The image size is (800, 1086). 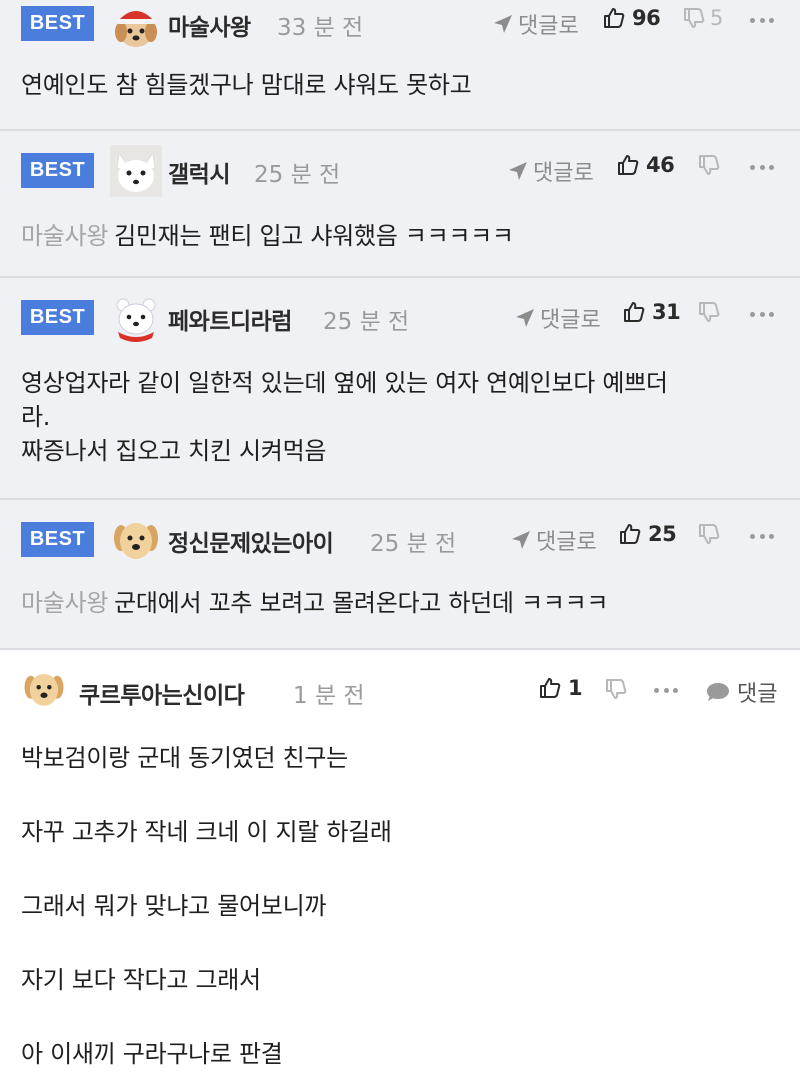 I want to click on comment-text: 마술사왕 군대에서 꼬추 보려고 몰려온다고 하던데 ㅋㅋㅋㅋ, so click(x=401, y=603).